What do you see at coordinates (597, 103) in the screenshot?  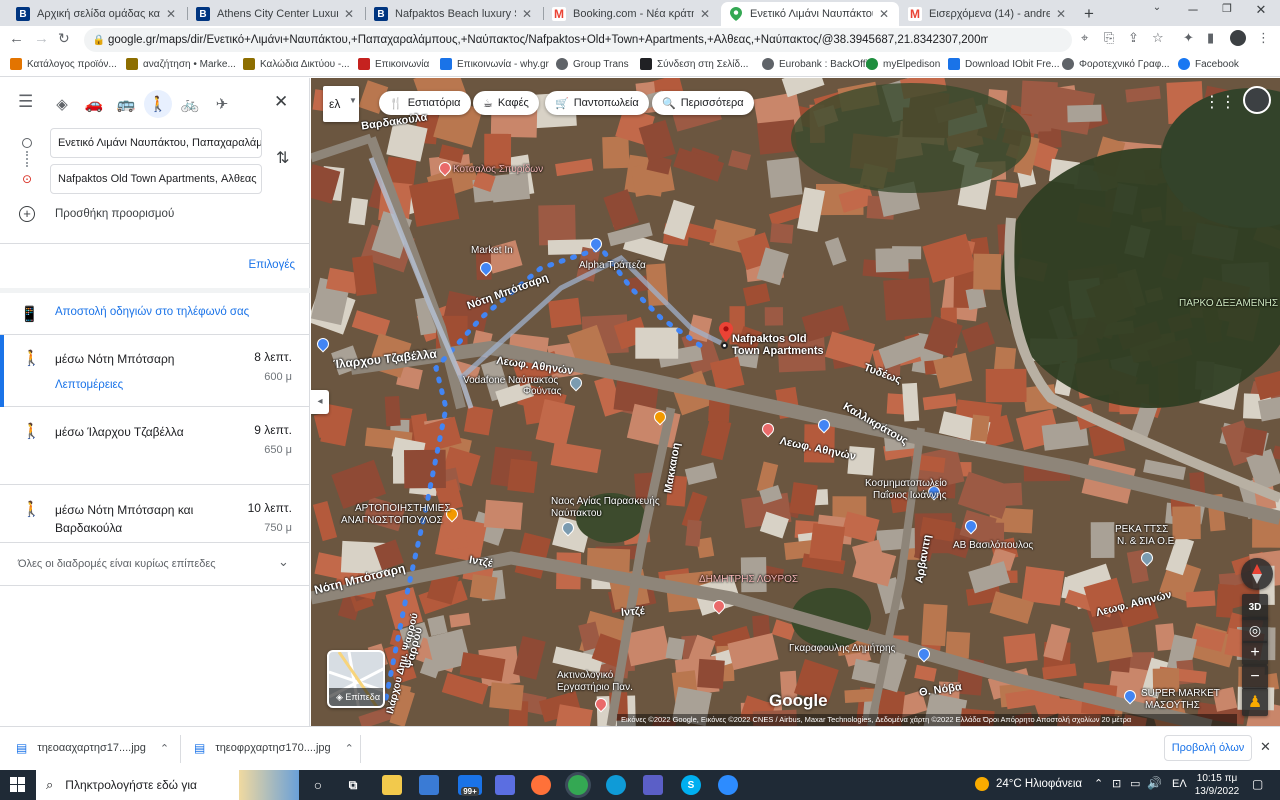 I see `chip-groceries: 🛒 Παντοπωλεία` at bounding box center [597, 103].